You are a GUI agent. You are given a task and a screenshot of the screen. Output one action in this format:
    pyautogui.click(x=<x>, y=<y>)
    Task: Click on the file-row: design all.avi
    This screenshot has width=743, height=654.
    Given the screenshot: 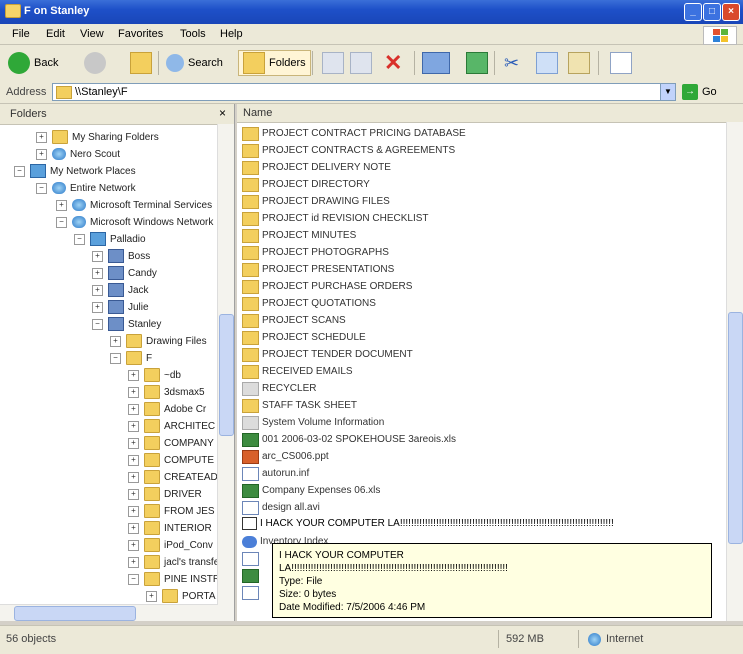 What is the action you would take?
    pyautogui.click(x=281, y=507)
    